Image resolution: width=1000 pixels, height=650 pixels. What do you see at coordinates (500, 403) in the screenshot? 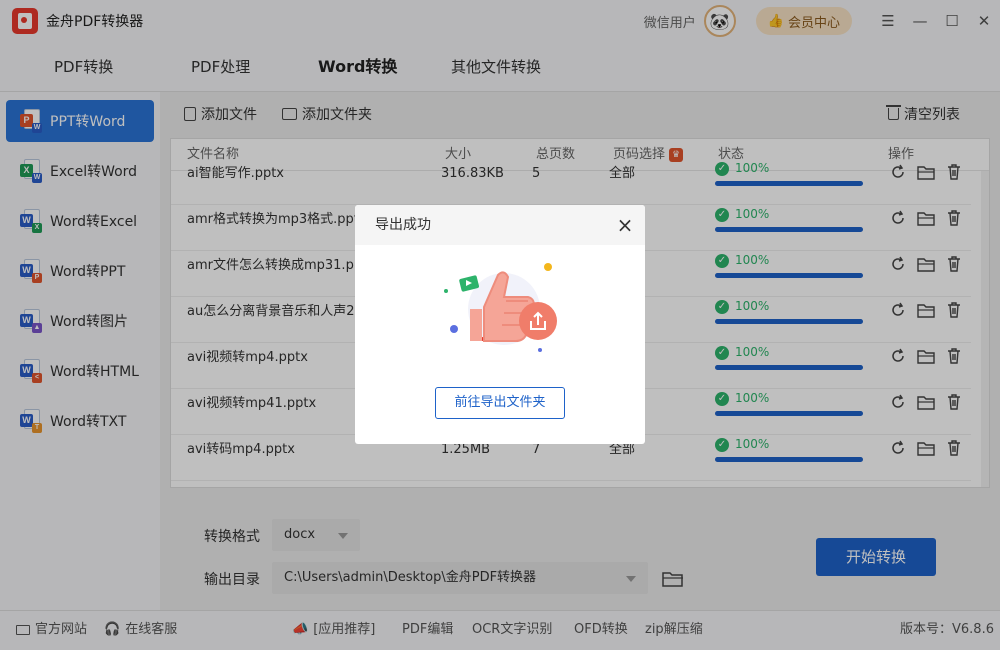
I see `open-export-folder-button: 前往导出文件夹` at bounding box center [500, 403].